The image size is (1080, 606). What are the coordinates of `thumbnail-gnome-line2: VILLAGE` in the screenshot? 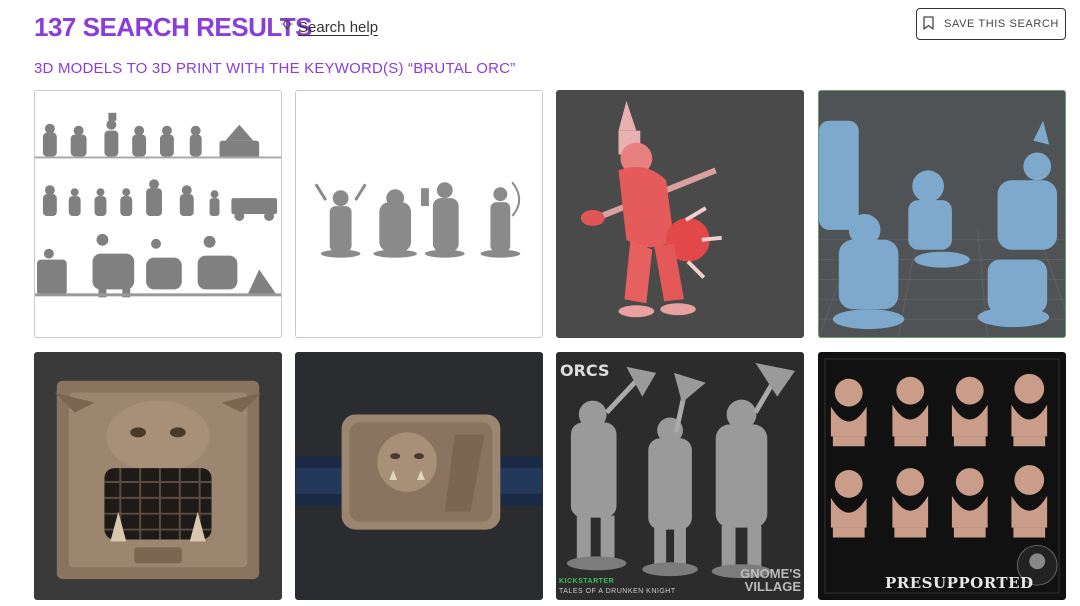 It's located at (772, 586).